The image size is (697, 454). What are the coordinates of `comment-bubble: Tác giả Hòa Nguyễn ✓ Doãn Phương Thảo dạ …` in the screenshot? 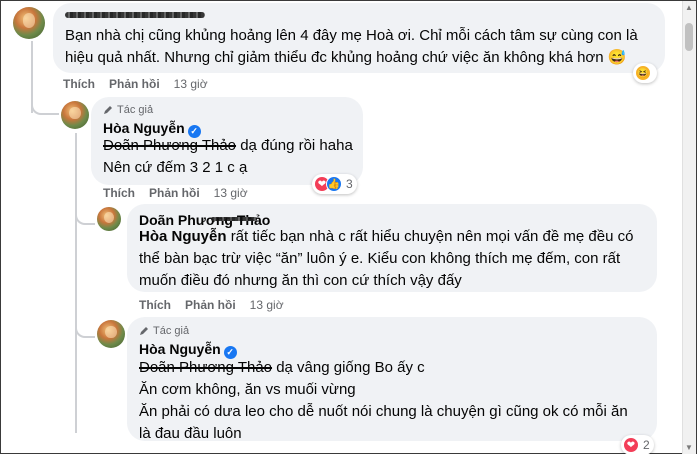 It's located at (227, 141).